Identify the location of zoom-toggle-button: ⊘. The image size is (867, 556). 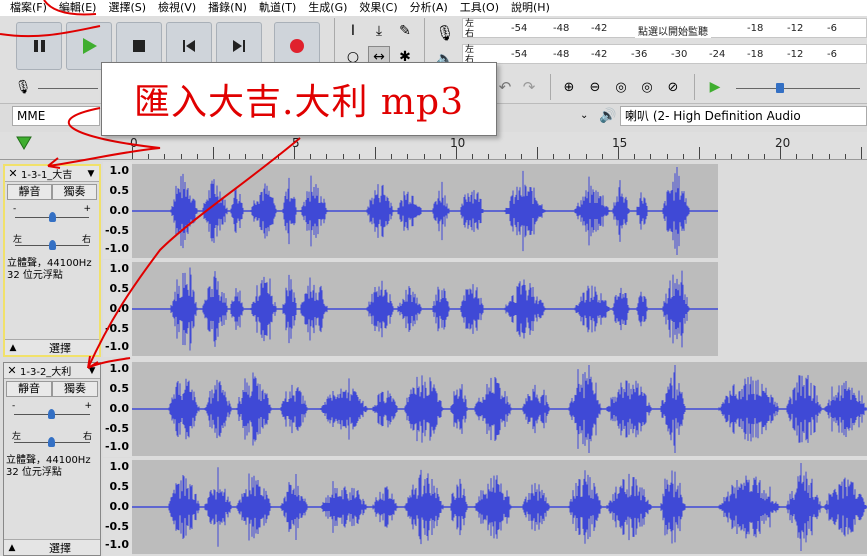
(673, 87).